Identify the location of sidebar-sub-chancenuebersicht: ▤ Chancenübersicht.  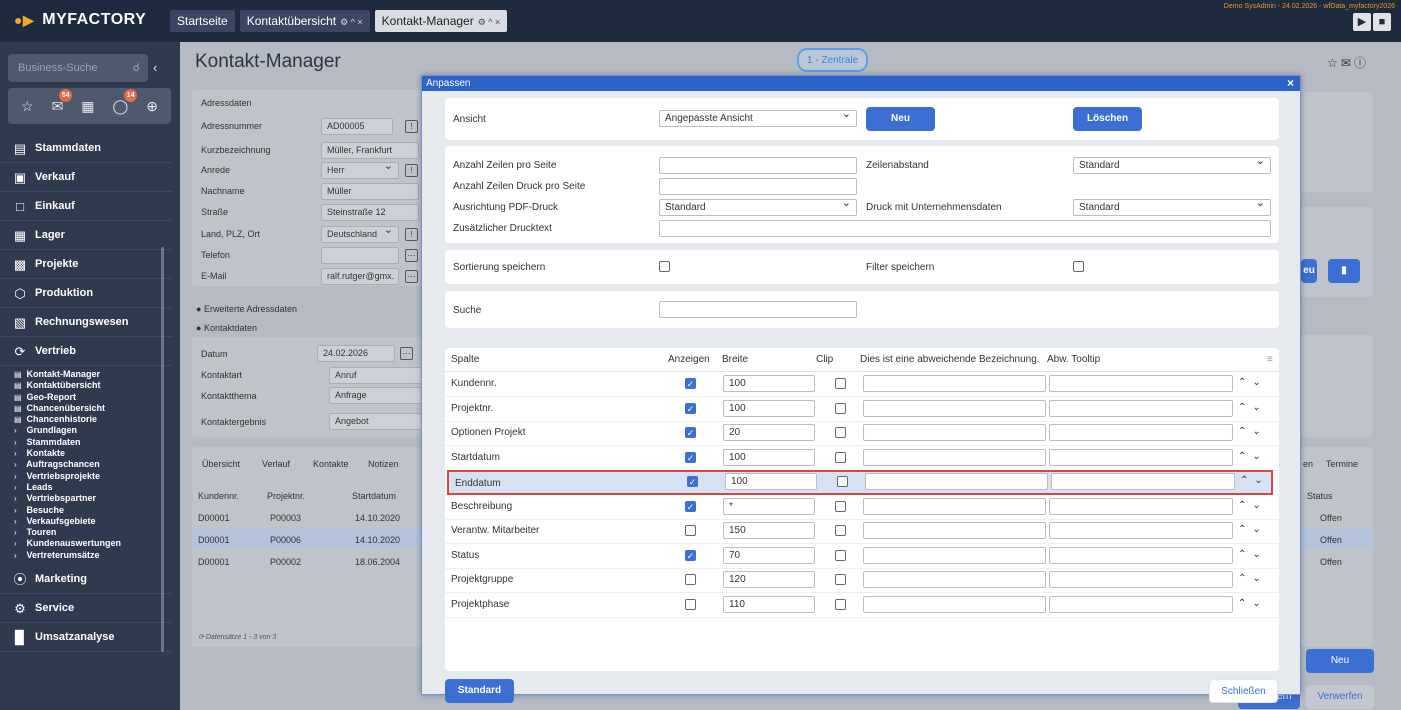
(86, 408).